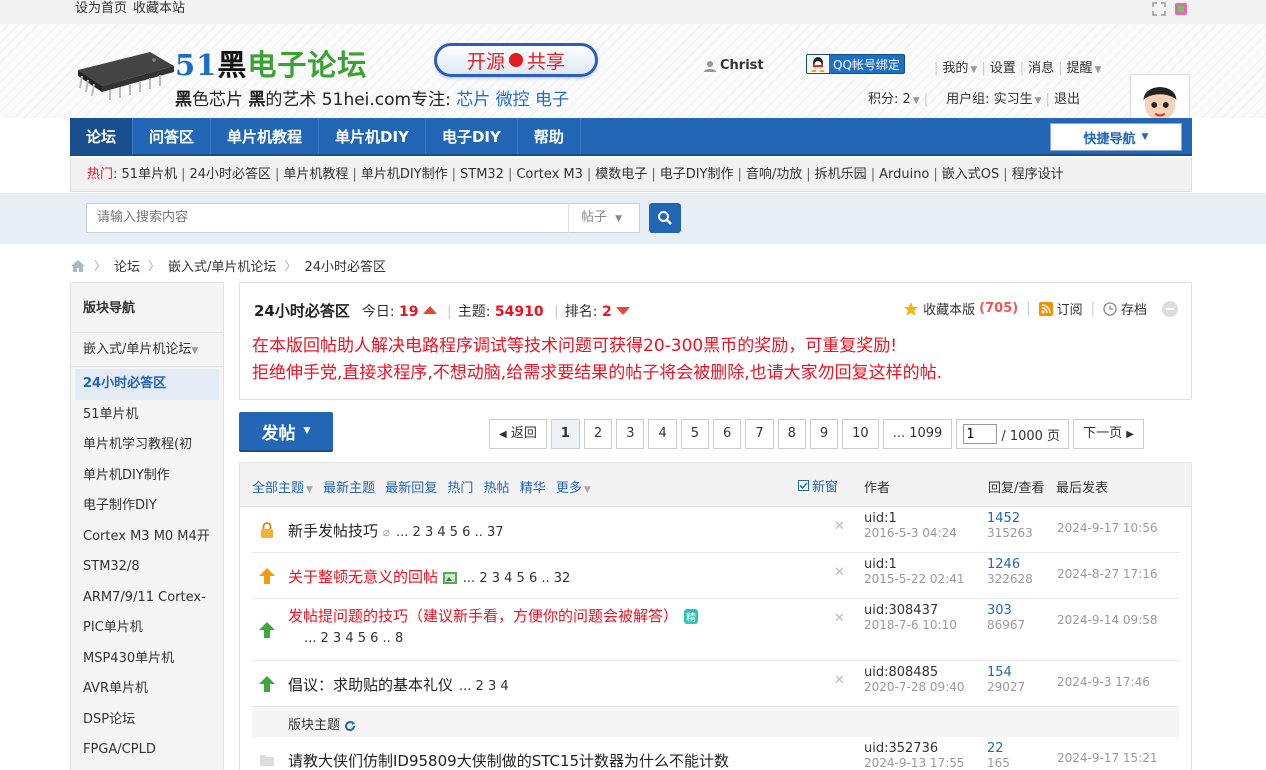 The height and width of the screenshot is (770, 1266). What do you see at coordinates (349, 488) in the screenshot?
I see `filter-latest: 最新主题` at bounding box center [349, 488].